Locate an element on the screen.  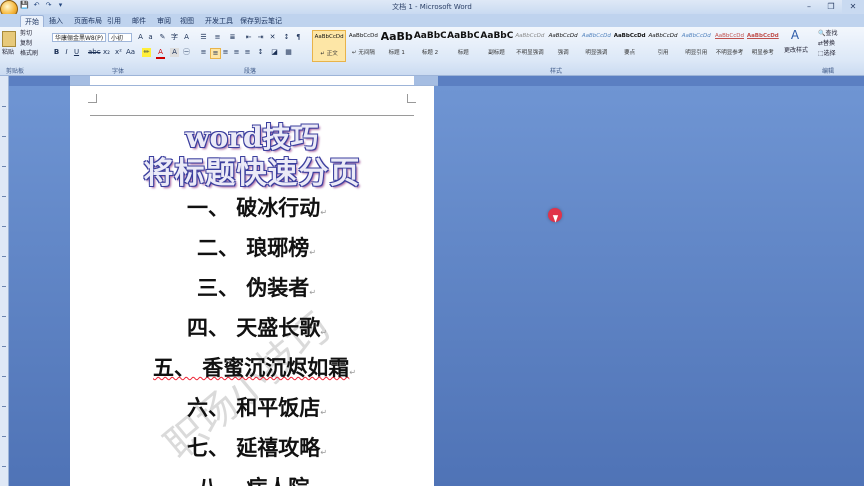
subscript-icon: x₂ is located at coordinates (106, 52).